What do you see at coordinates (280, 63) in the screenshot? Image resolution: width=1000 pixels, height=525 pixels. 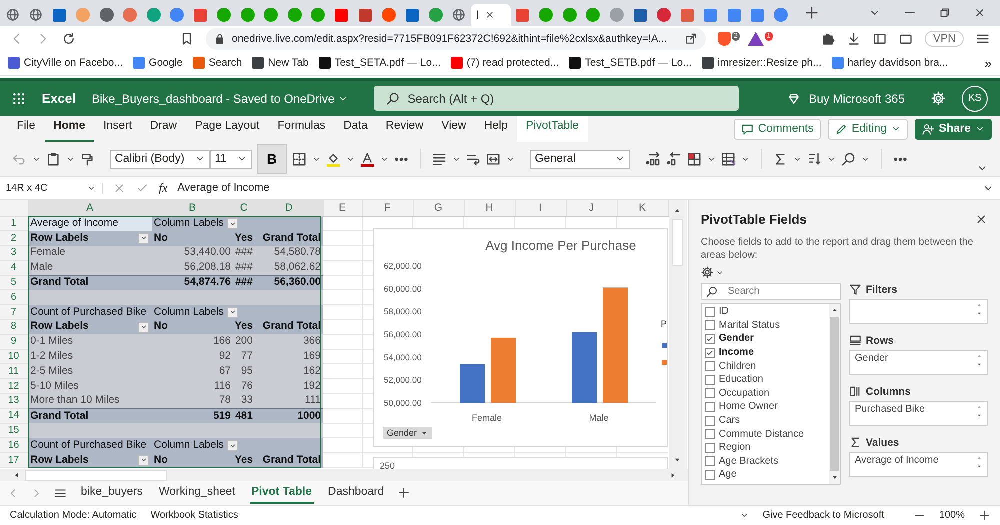 I see `bookmark-link: New Tab` at bounding box center [280, 63].